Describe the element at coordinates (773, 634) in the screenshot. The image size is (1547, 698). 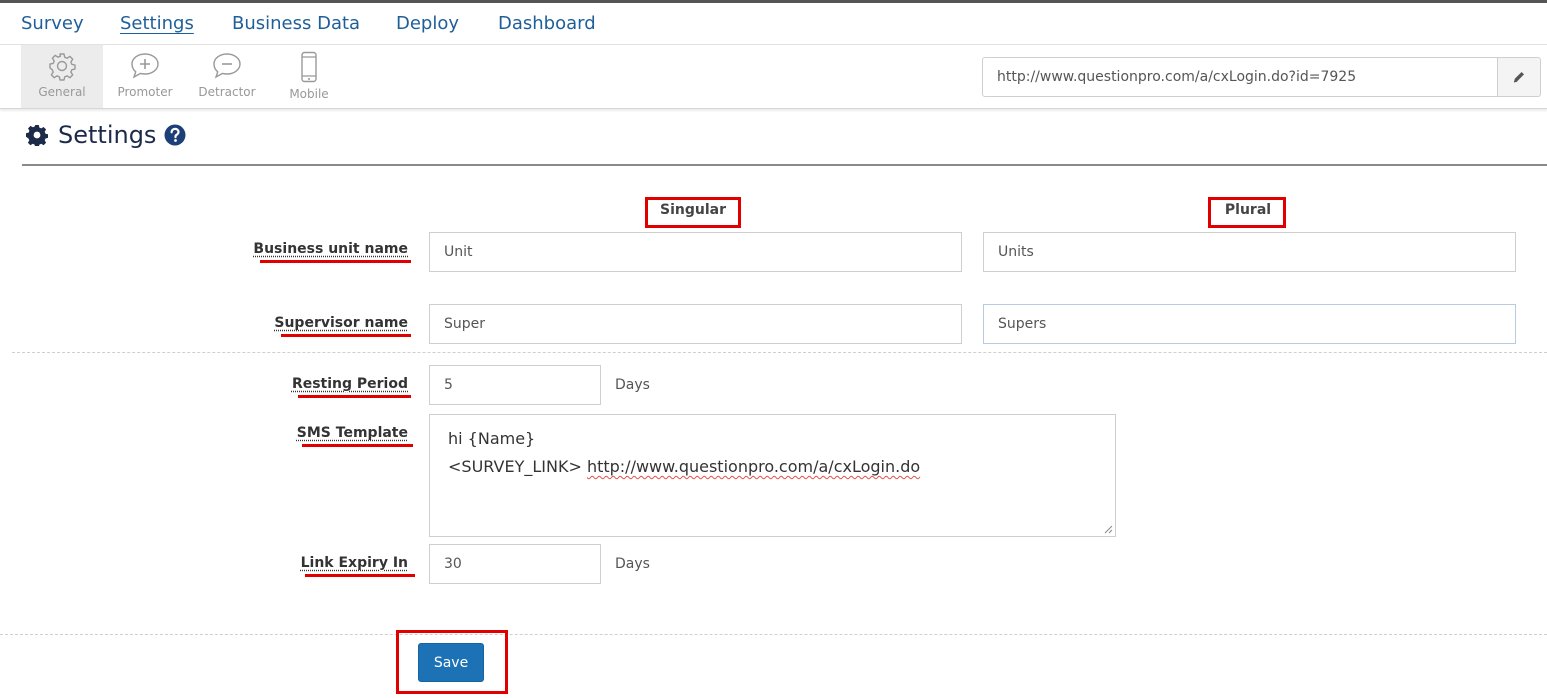
I see `footer-divider` at that location.